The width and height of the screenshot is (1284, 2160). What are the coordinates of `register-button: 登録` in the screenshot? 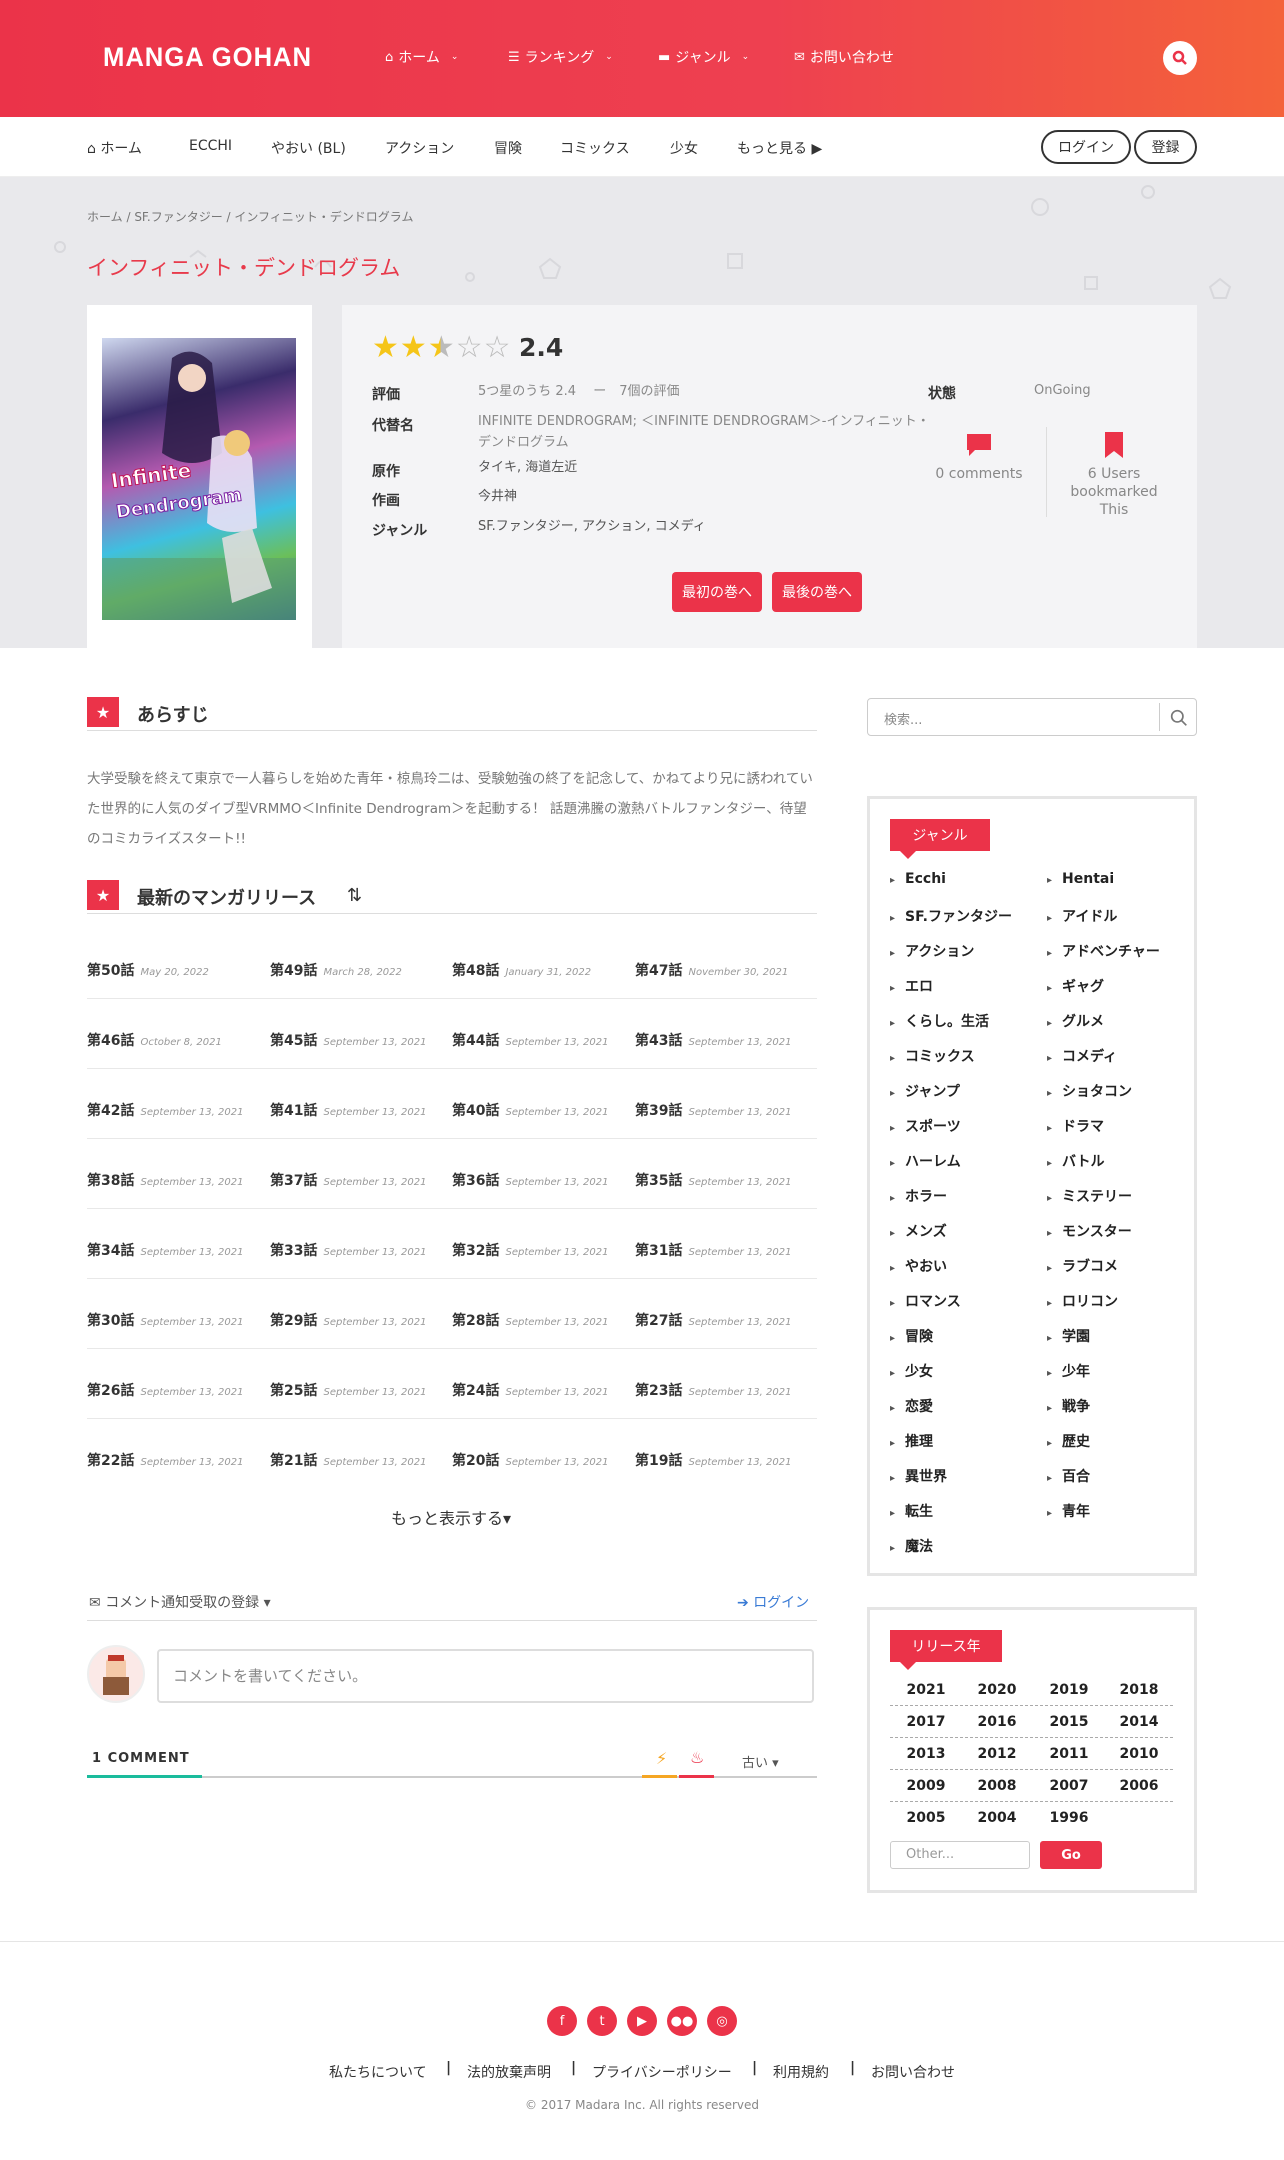 It's located at (1165, 147).